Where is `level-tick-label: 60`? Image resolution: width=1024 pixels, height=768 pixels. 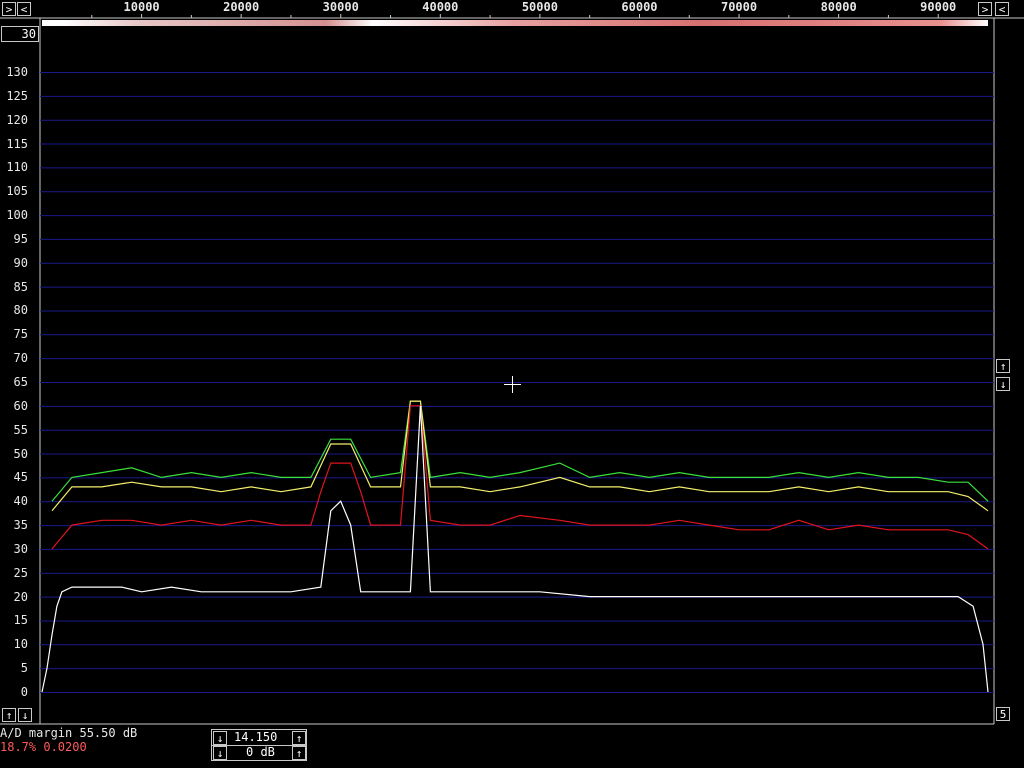
level-tick-label: 60 is located at coordinates (20, 405).